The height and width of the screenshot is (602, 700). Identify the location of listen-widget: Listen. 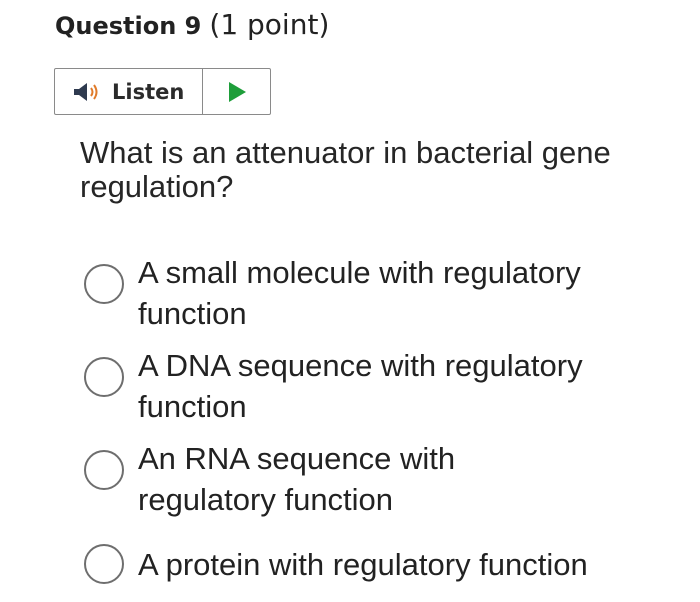
(162, 91).